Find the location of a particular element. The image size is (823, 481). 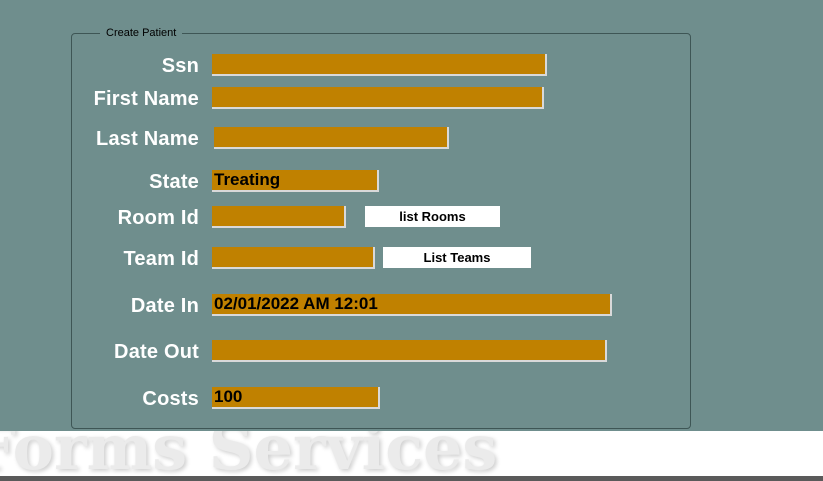

bottom-bar is located at coordinates (411, 478).